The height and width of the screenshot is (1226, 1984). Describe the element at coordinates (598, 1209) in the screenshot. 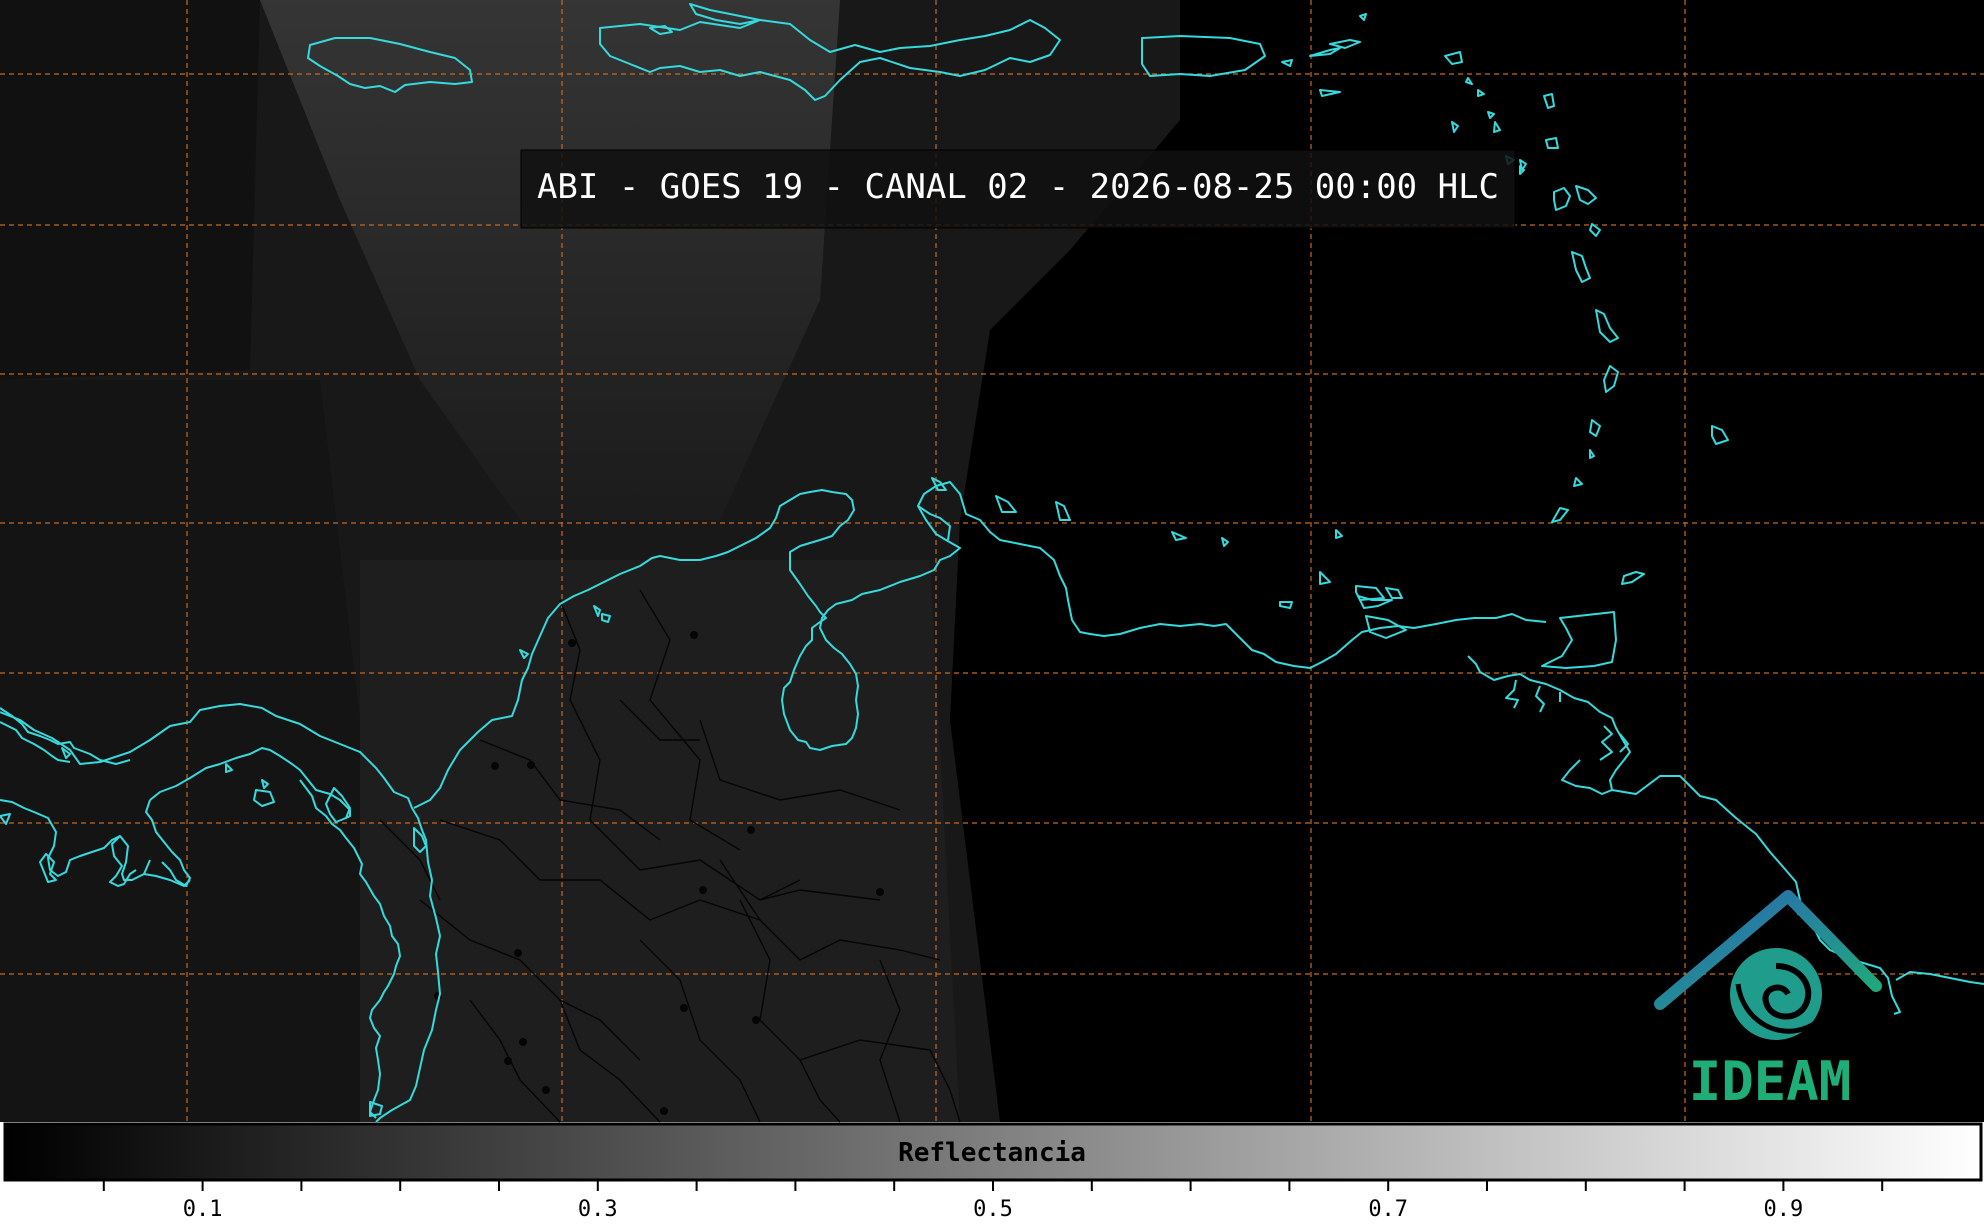

I see `colorbar-tick-label: 0.3` at that location.